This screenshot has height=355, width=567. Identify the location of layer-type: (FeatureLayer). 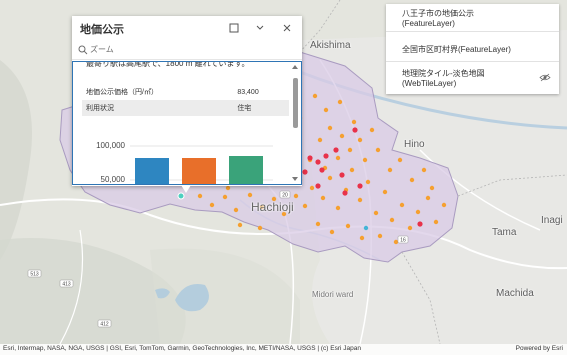
(428, 23).